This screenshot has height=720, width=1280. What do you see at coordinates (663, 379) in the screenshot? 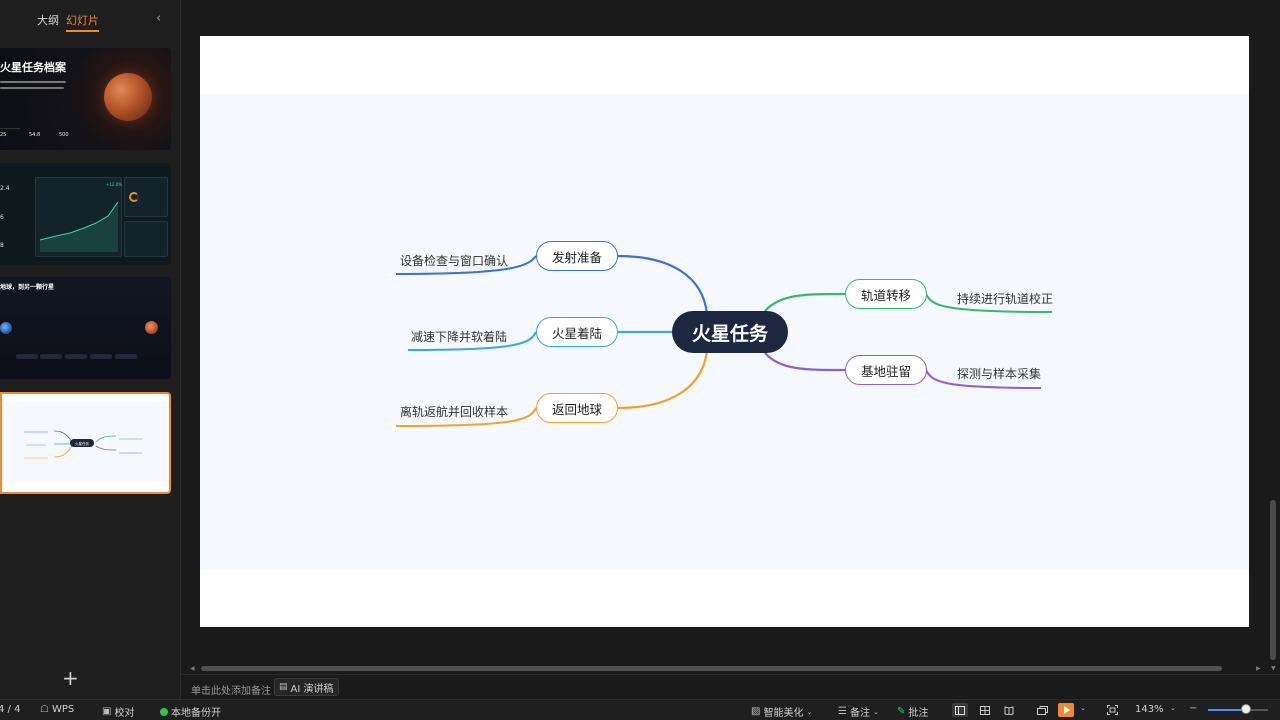
I see `connector-return` at bounding box center [663, 379].